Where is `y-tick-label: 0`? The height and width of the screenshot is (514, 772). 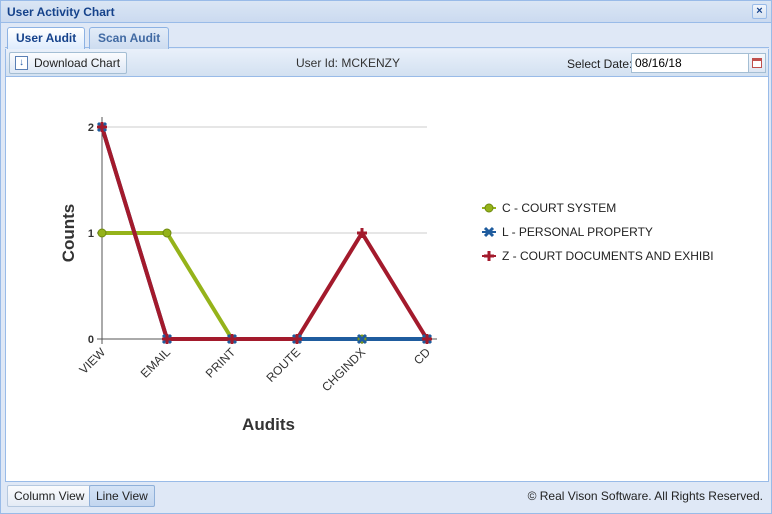 y-tick-label: 0 is located at coordinates (91, 340).